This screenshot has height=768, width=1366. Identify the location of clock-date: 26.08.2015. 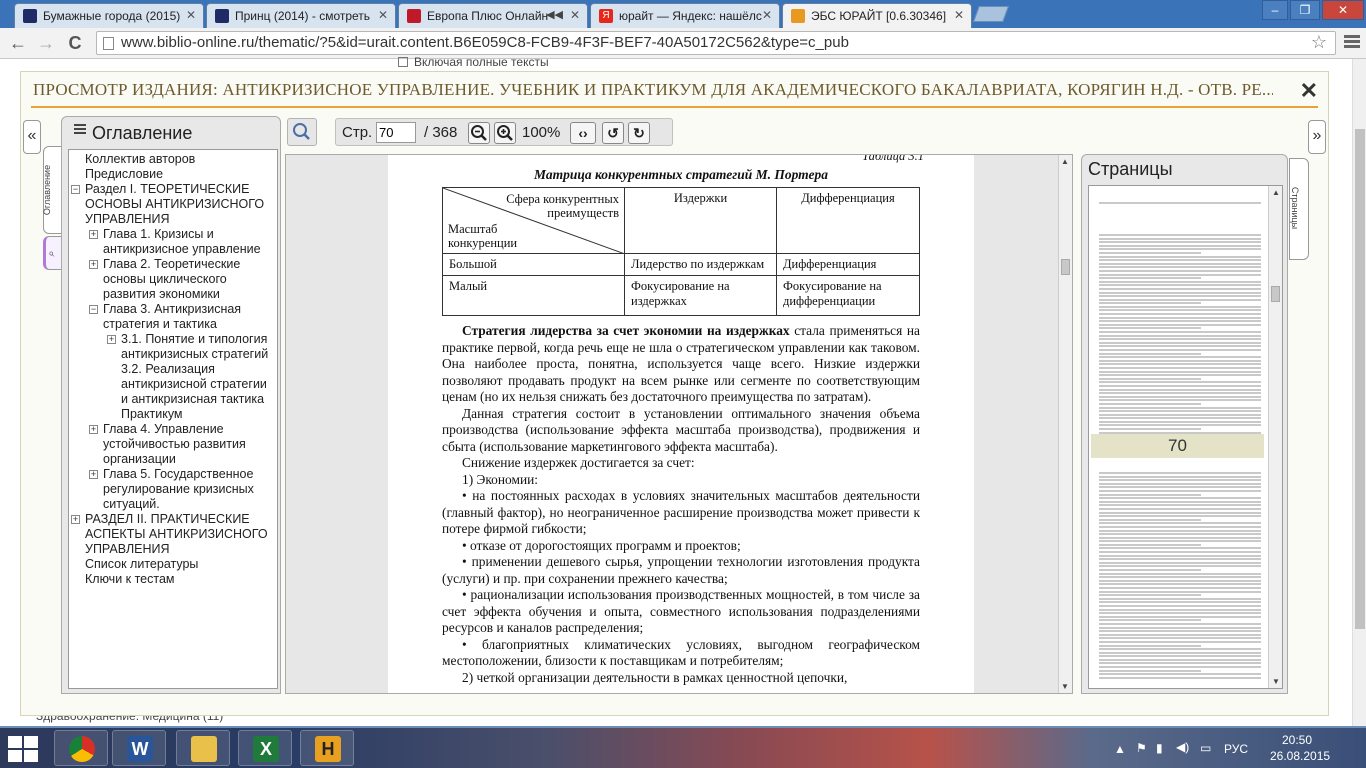
(1300, 756).